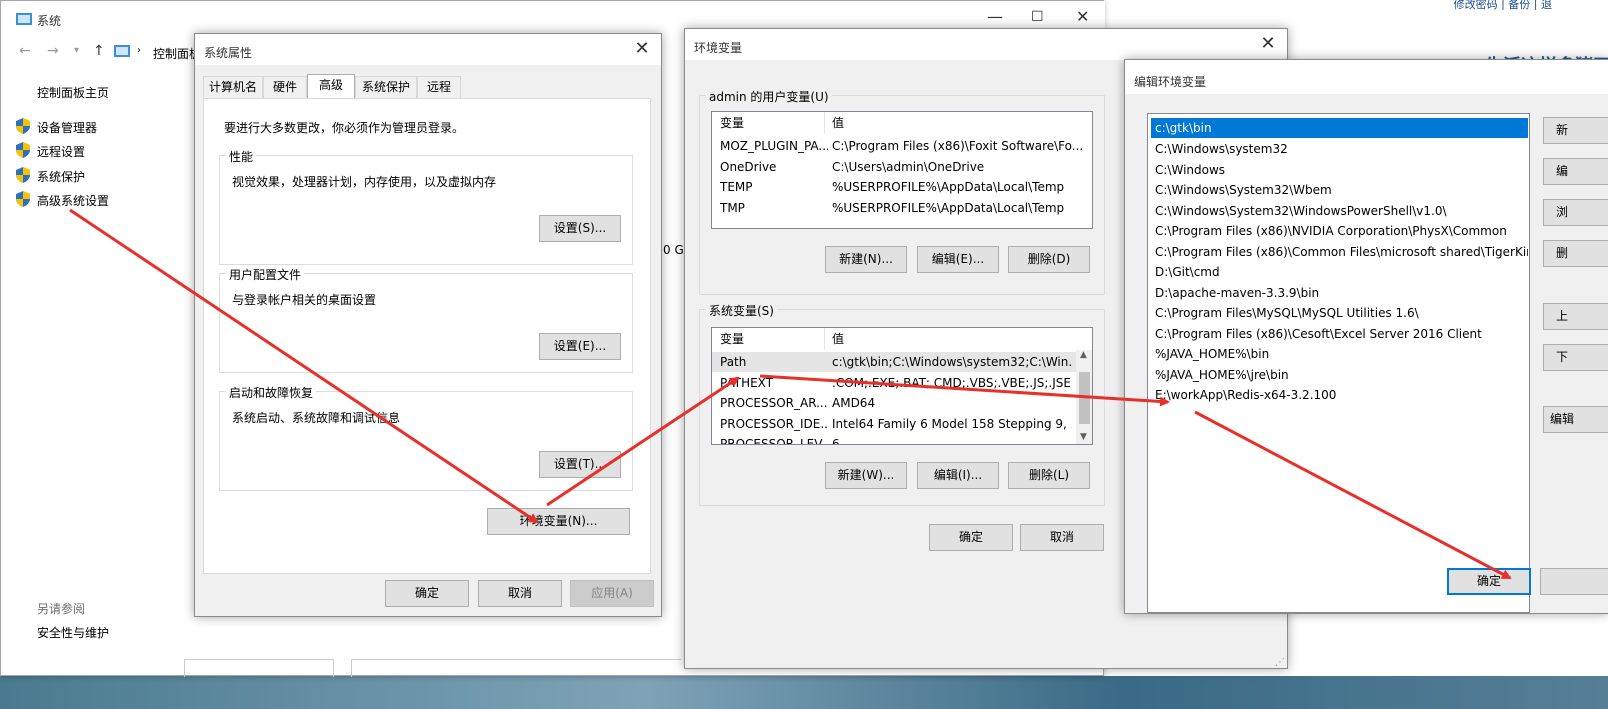 This screenshot has height=709, width=1608. What do you see at coordinates (894, 403) in the screenshot?
I see `table-row: PROCESSOR_AR... AMD64` at bounding box center [894, 403].